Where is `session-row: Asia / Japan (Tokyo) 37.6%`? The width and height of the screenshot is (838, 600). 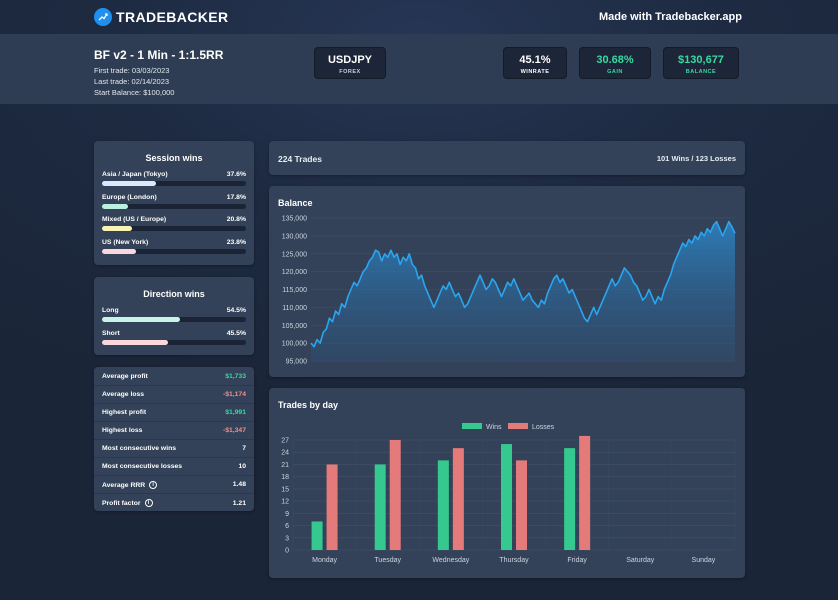 session-row: Asia / Japan (Tokyo) 37.6% is located at coordinates (174, 178).